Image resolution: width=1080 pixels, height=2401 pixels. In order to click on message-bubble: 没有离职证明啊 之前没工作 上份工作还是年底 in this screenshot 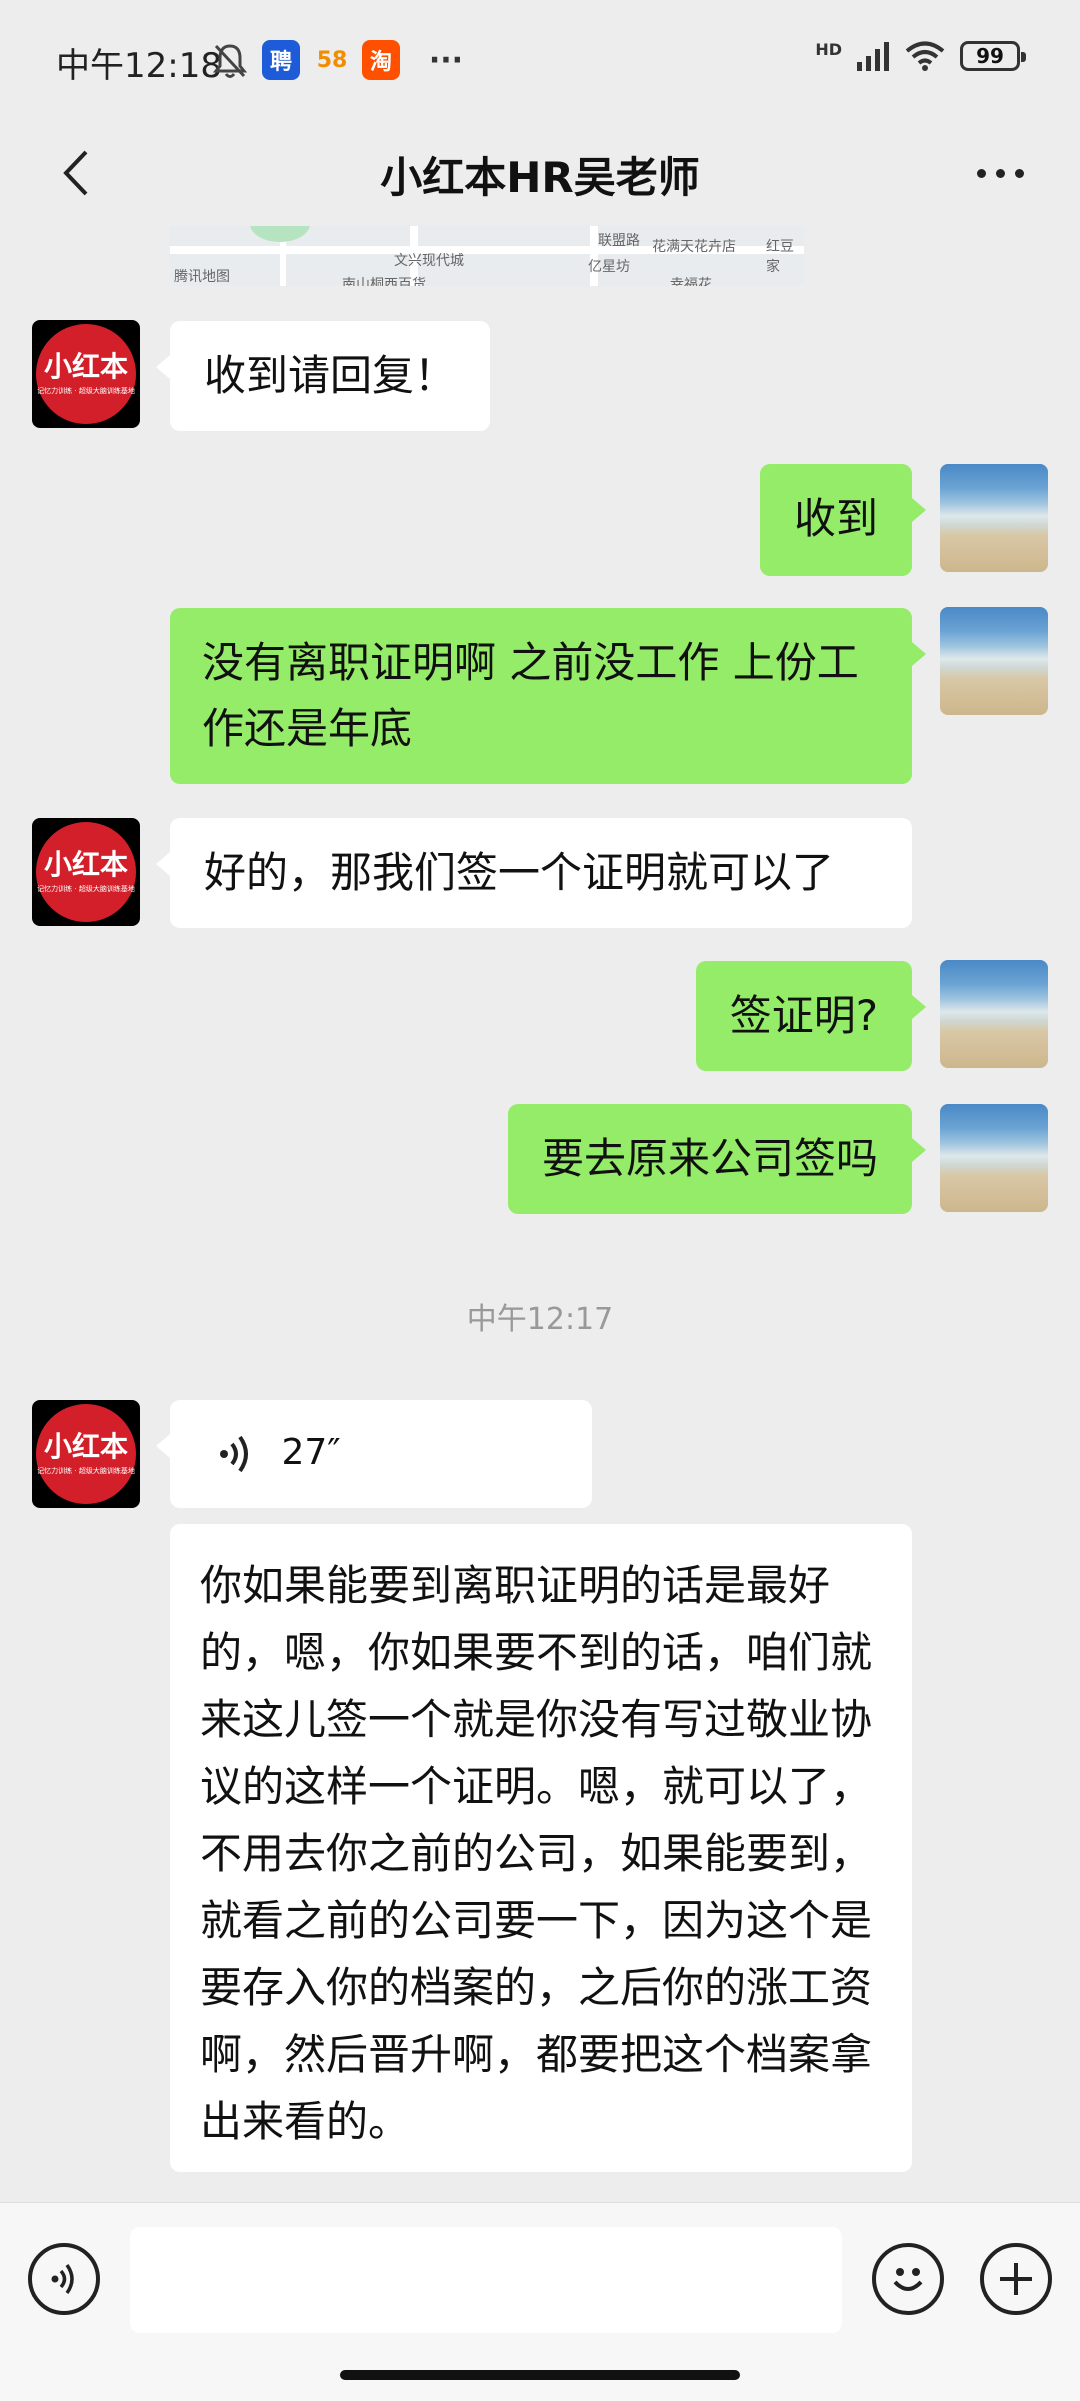, I will do `click(548, 696)`.